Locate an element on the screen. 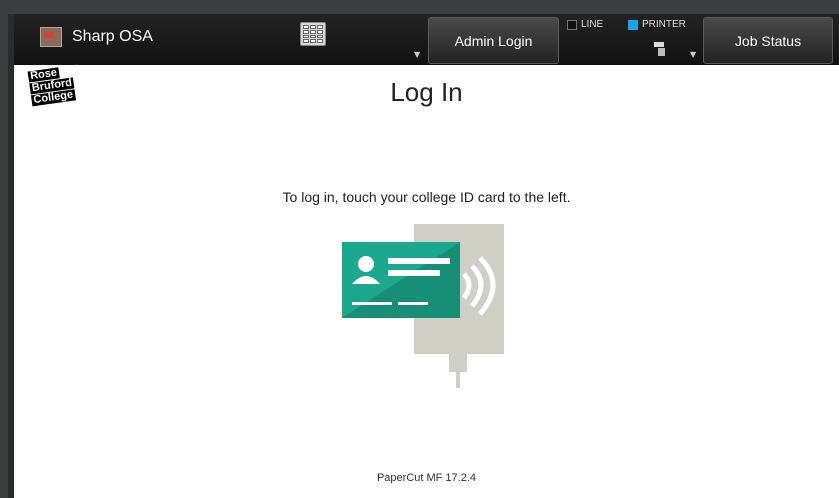 The width and height of the screenshot is (839, 498). job-status-button: Job Status is located at coordinates (768, 40).